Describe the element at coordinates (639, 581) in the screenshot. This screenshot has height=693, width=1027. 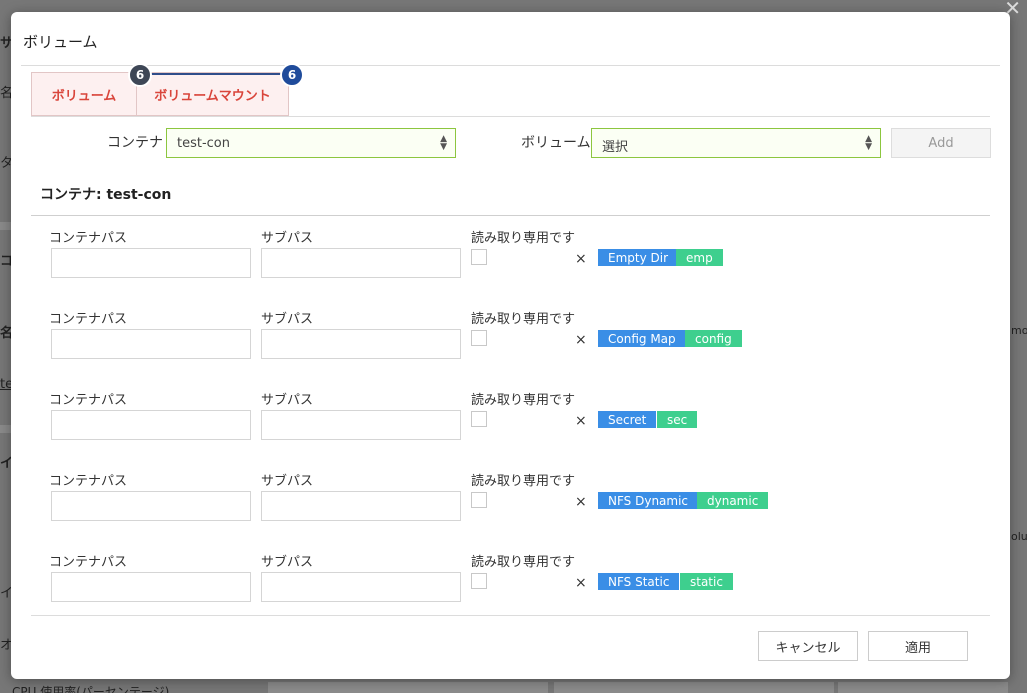
I see `volume-type-tag: NFS Static` at that location.